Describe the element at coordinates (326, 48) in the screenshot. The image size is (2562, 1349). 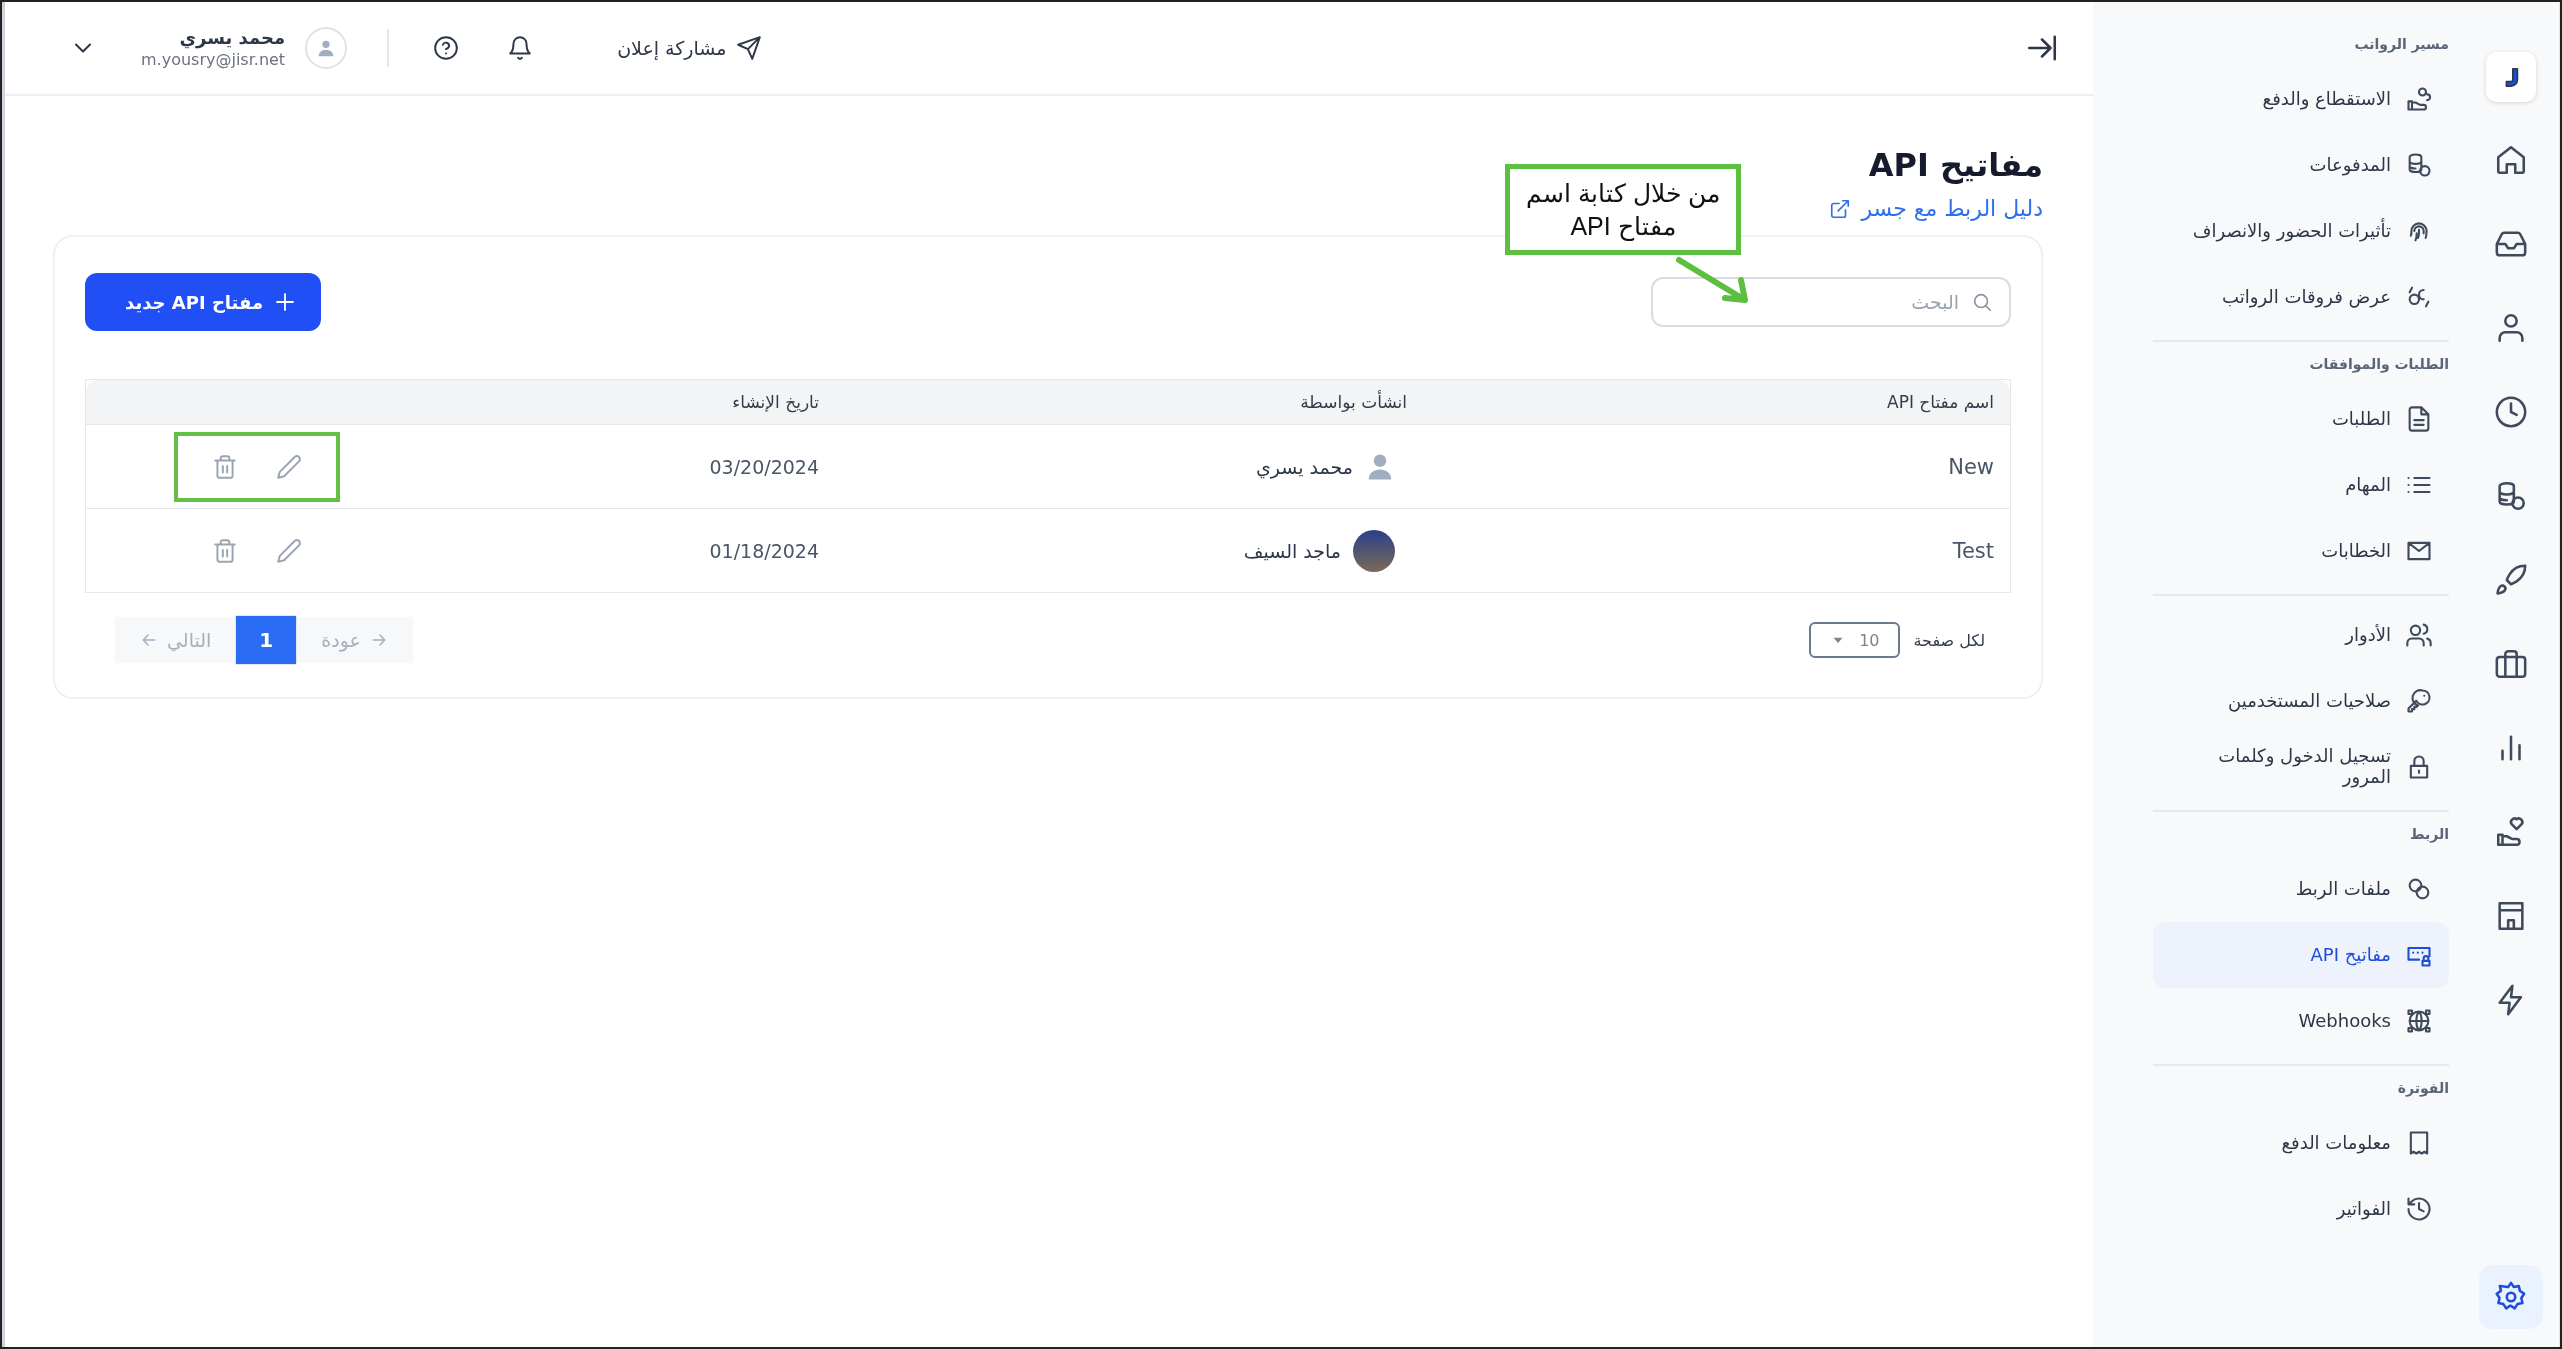
I see `user-avatar` at that location.